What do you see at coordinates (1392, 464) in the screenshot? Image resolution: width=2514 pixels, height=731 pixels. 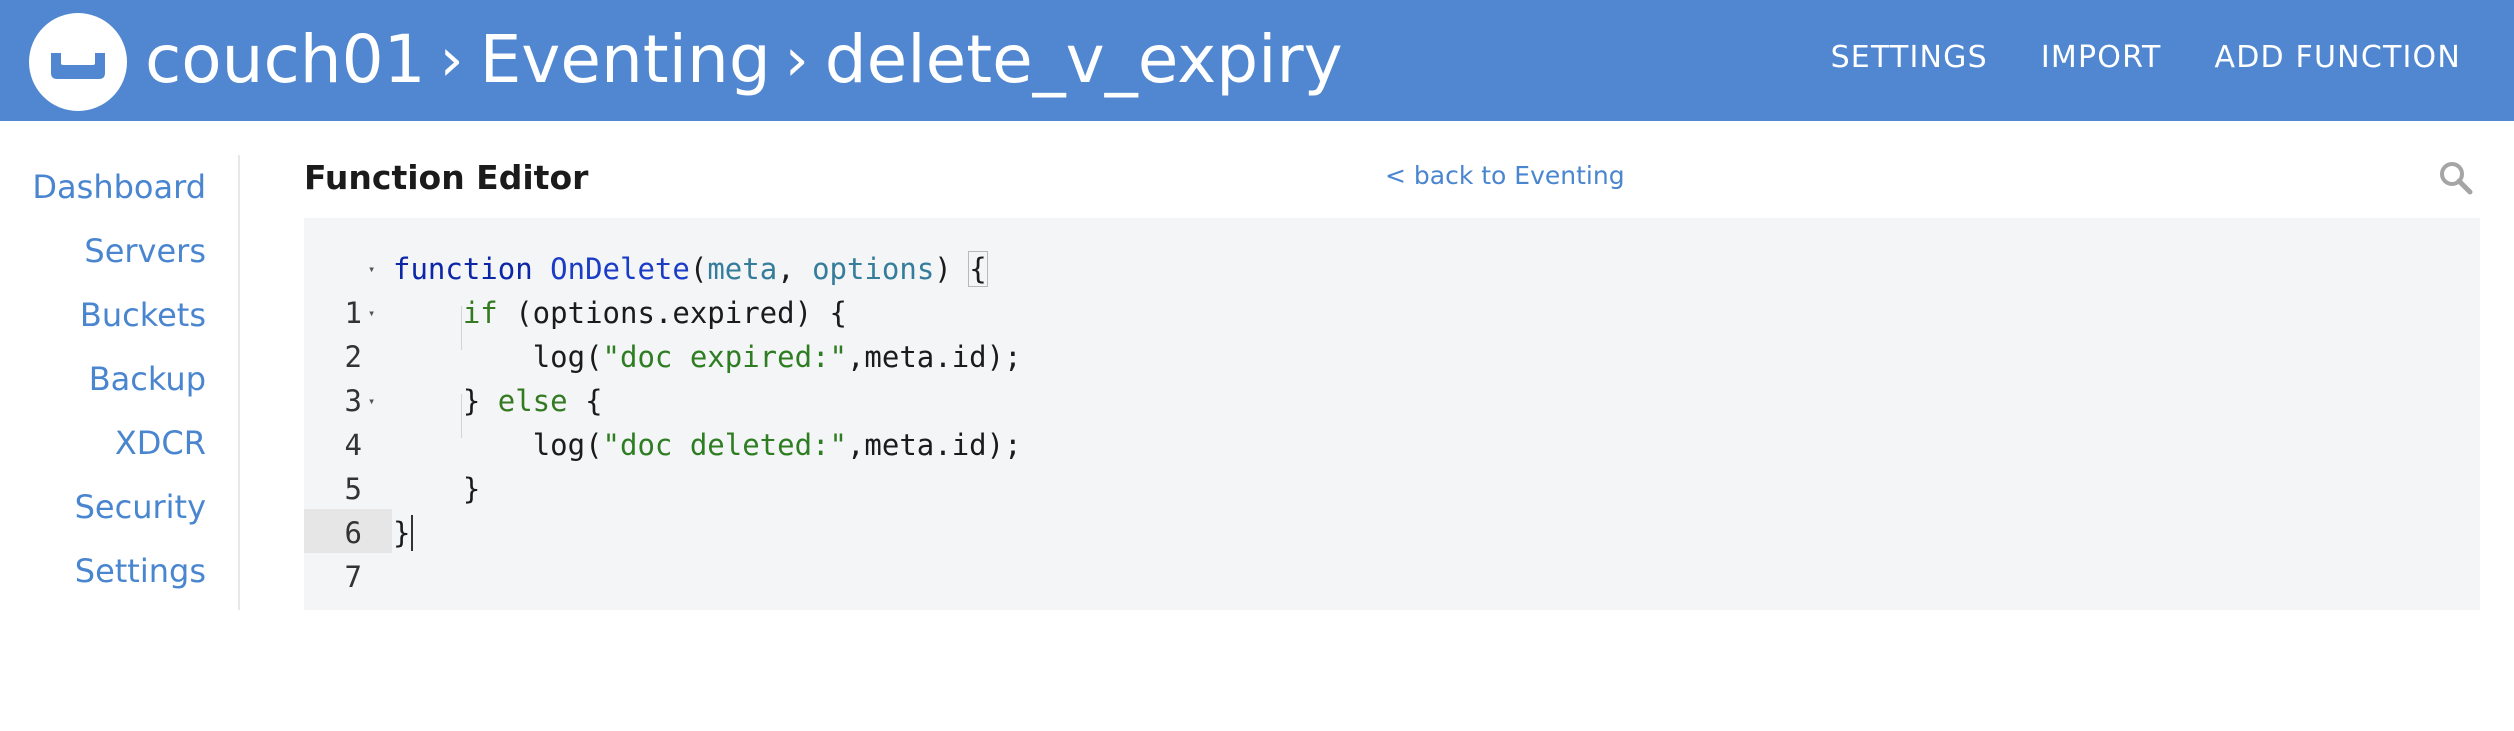 I see `code-line: 5 log("doc deleted:",meta.id);` at bounding box center [1392, 464].